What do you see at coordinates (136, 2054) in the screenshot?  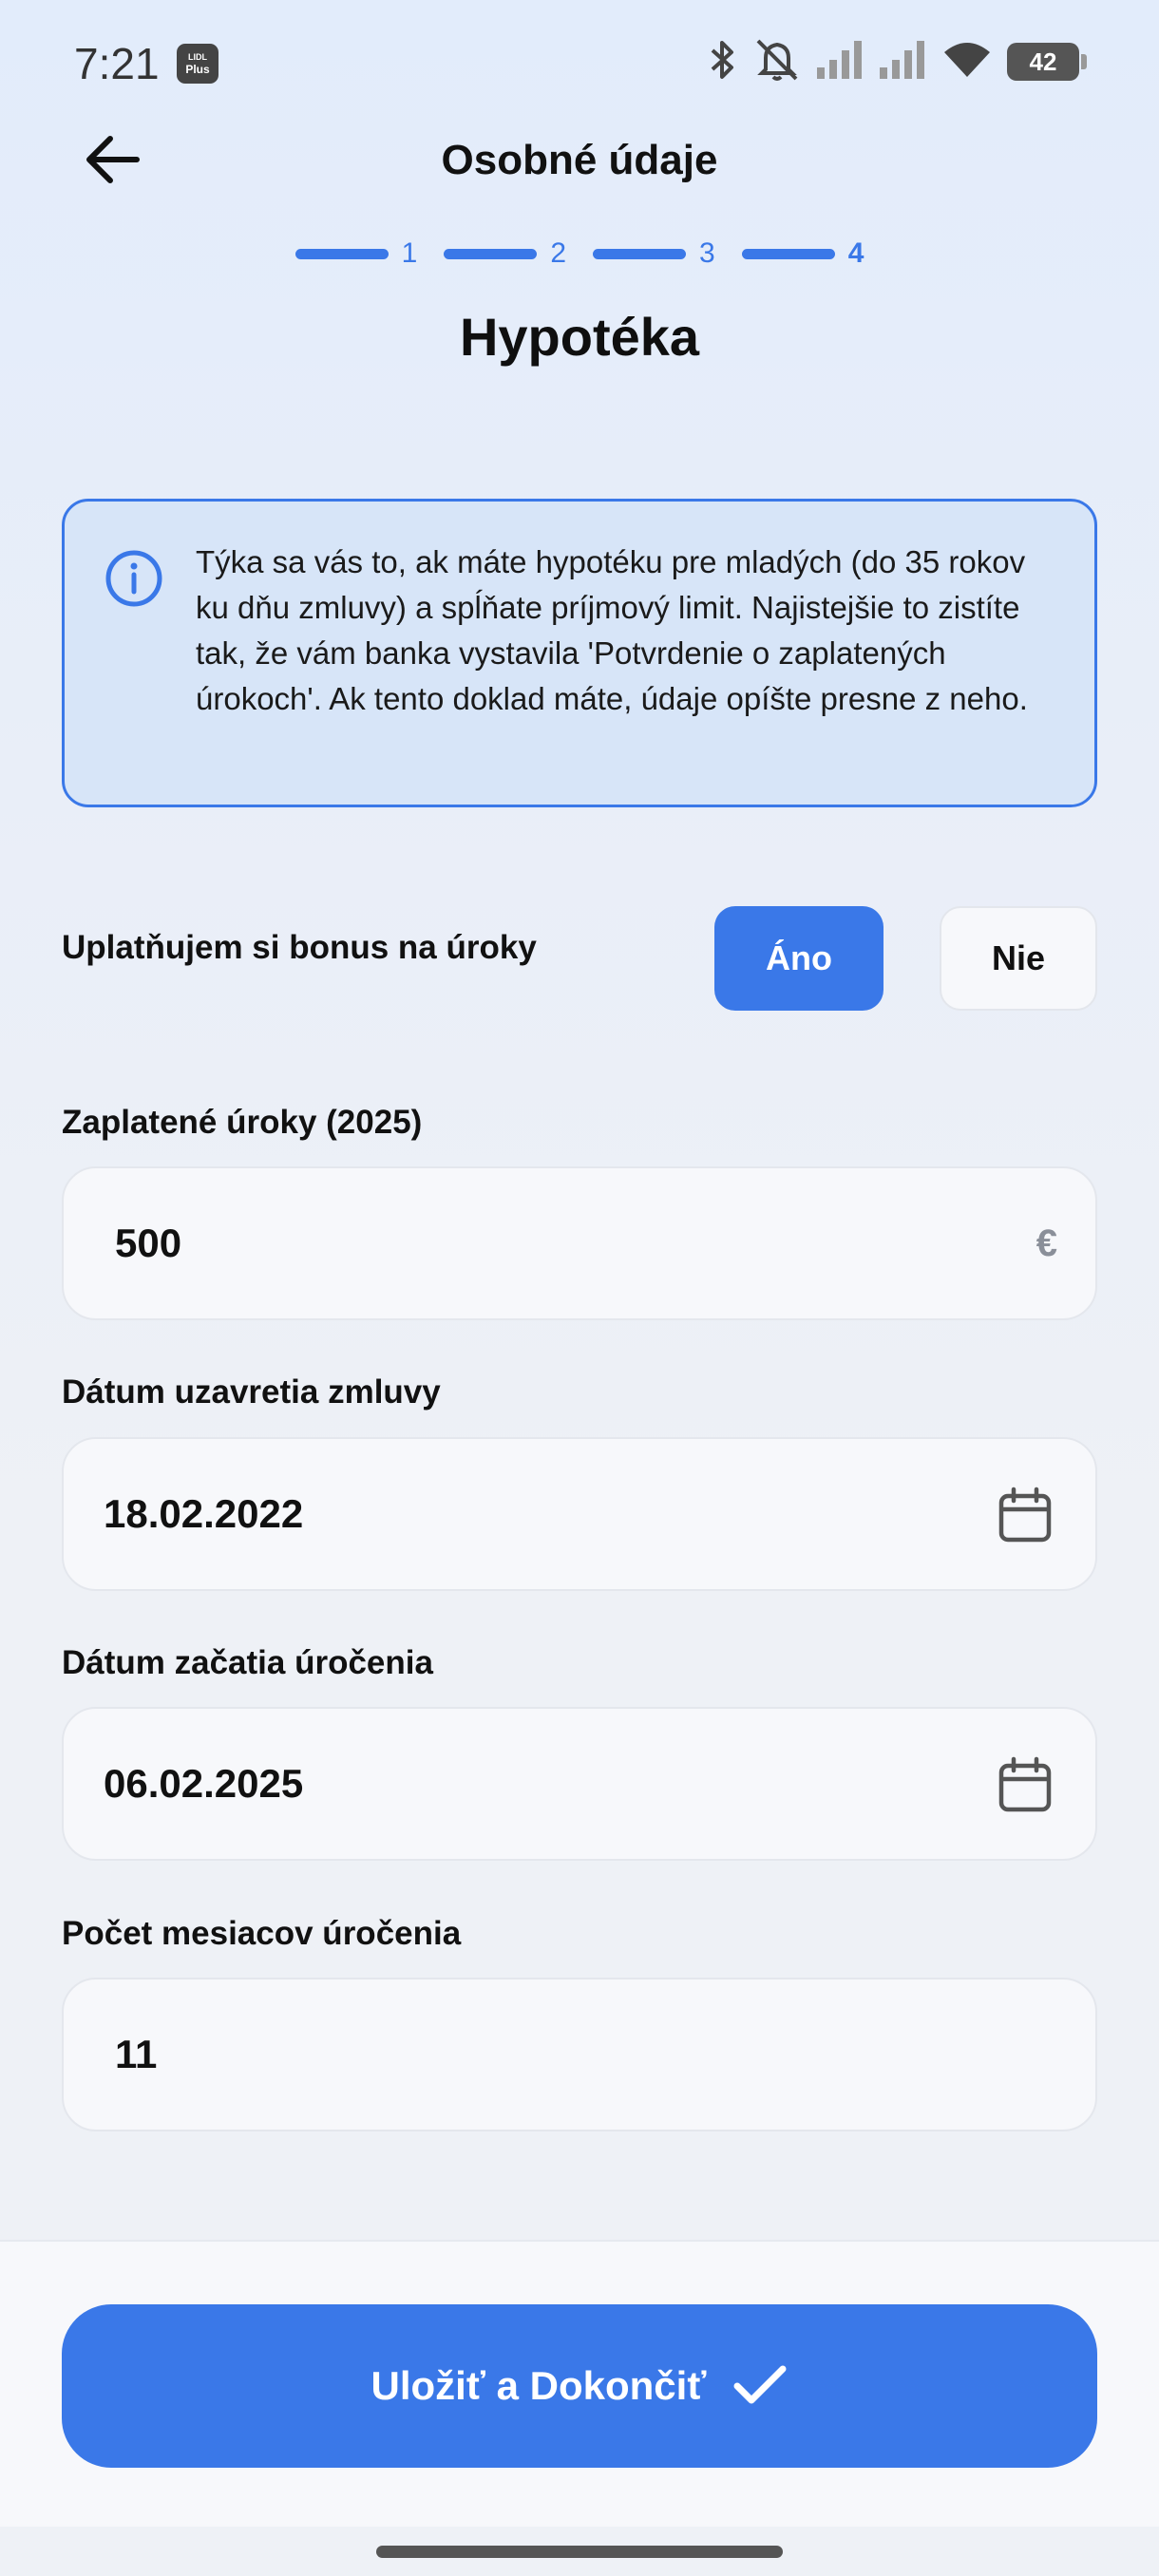 I see `months-count-value: 11` at bounding box center [136, 2054].